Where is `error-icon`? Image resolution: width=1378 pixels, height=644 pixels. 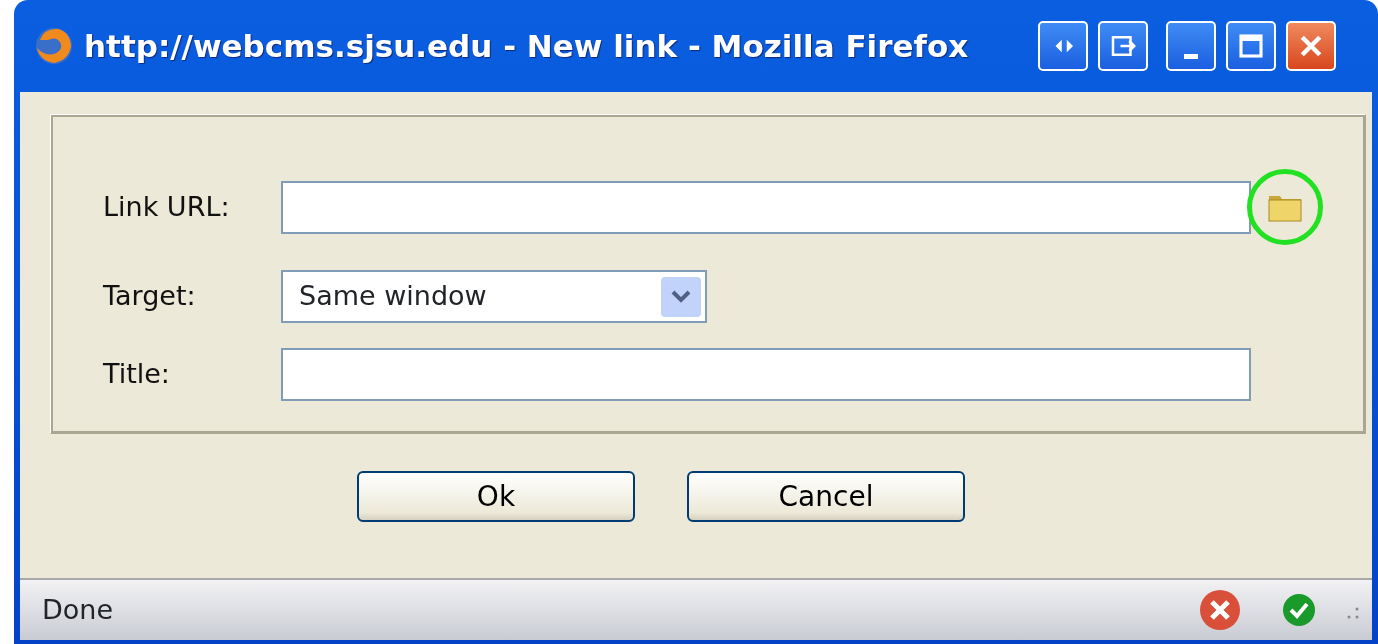 error-icon is located at coordinates (1220, 610).